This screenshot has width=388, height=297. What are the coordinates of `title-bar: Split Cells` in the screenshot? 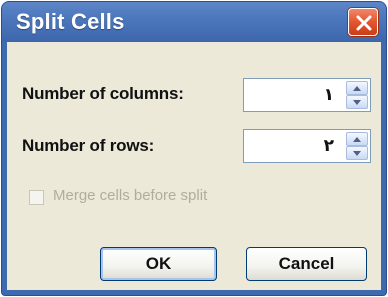 It's located at (194, 22).